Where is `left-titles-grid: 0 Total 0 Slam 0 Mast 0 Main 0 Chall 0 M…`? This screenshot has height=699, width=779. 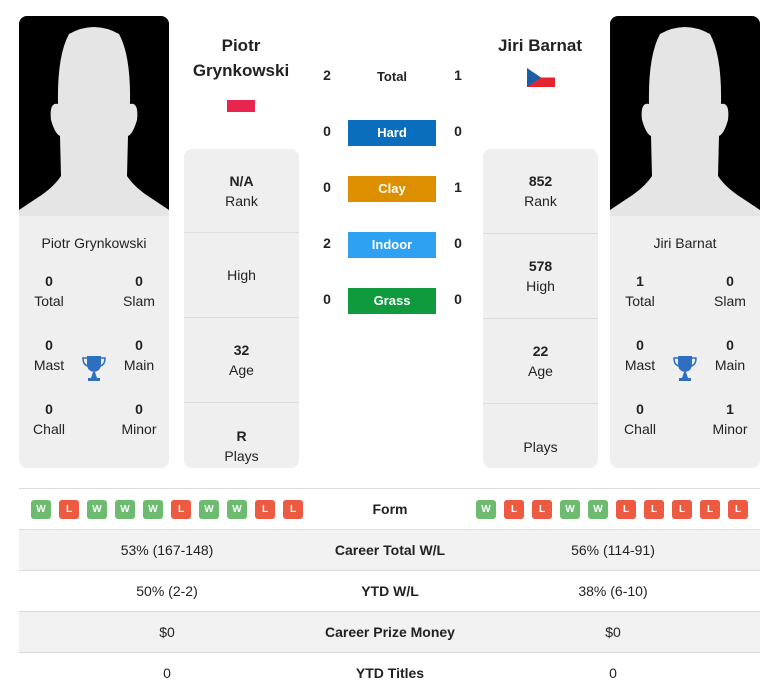
left-titles-grid: 0 Total 0 Slam 0 Mast 0 Main 0 Chall 0 M… is located at coordinates (94, 369).